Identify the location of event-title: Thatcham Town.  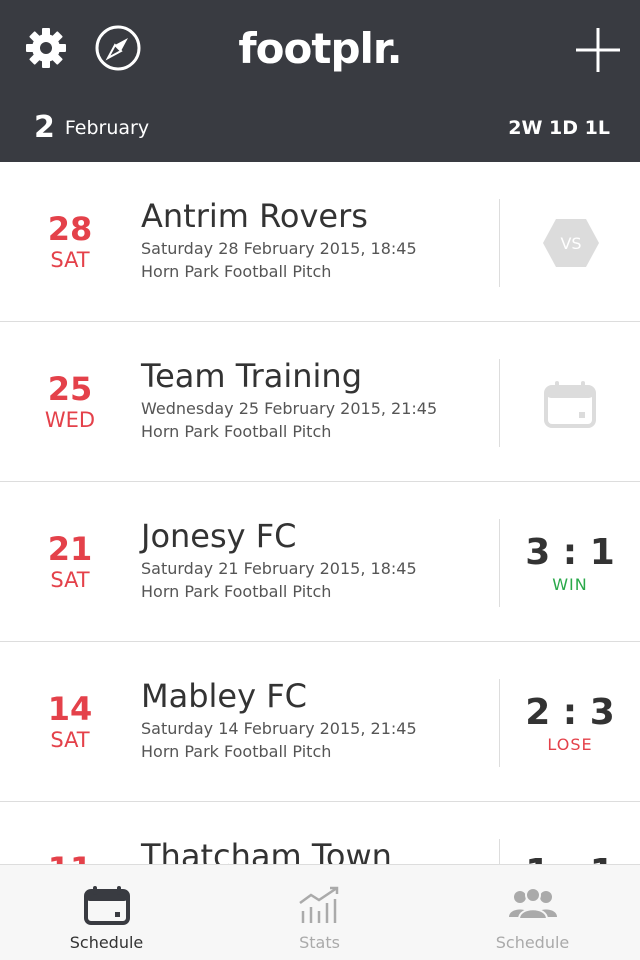
(266, 850).